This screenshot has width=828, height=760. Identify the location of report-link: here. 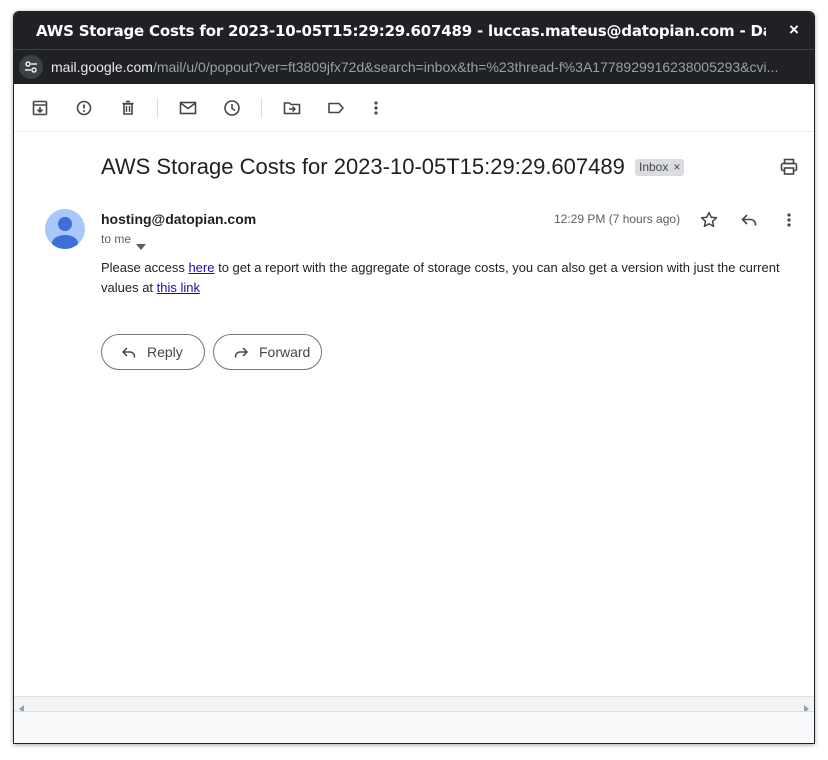
(201, 267).